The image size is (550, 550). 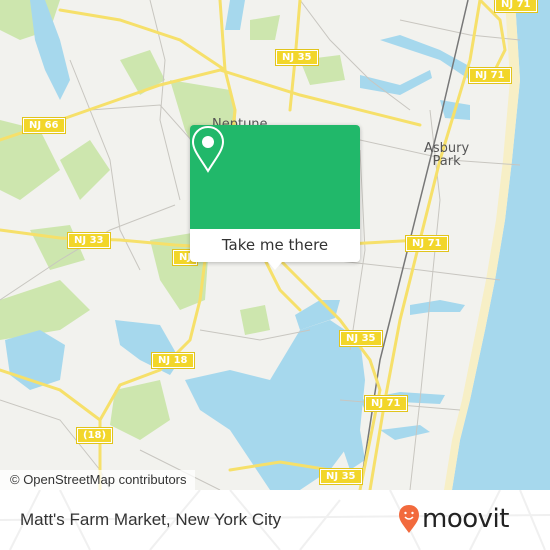 I want to click on place-label-asbury-park: Asbury Park, so click(x=447, y=155).